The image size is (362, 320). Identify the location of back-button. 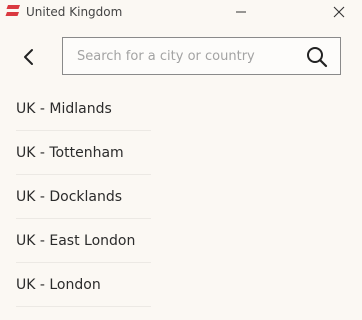
(29, 57).